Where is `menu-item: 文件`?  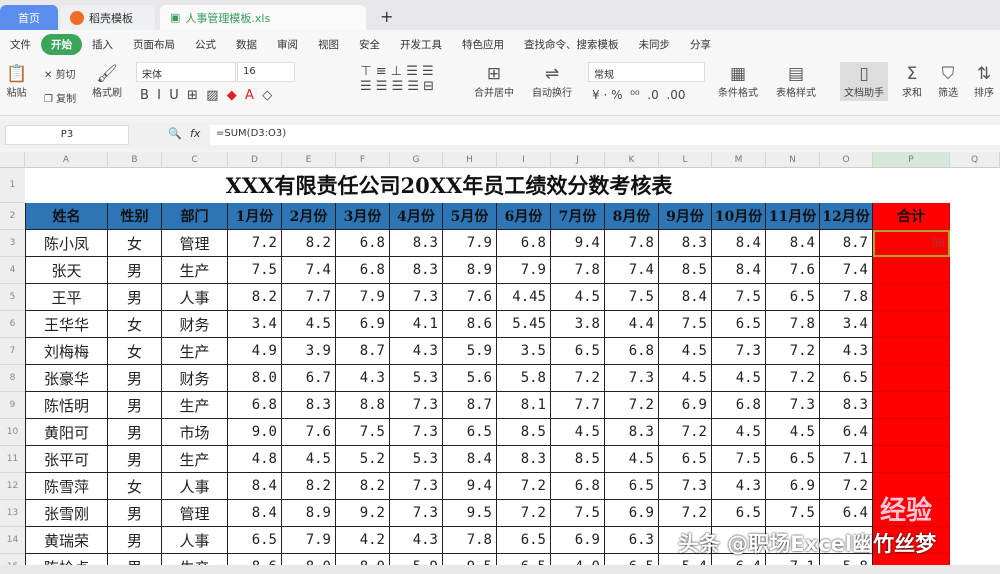 menu-item: 文件 is located at coordinates (20, 44).